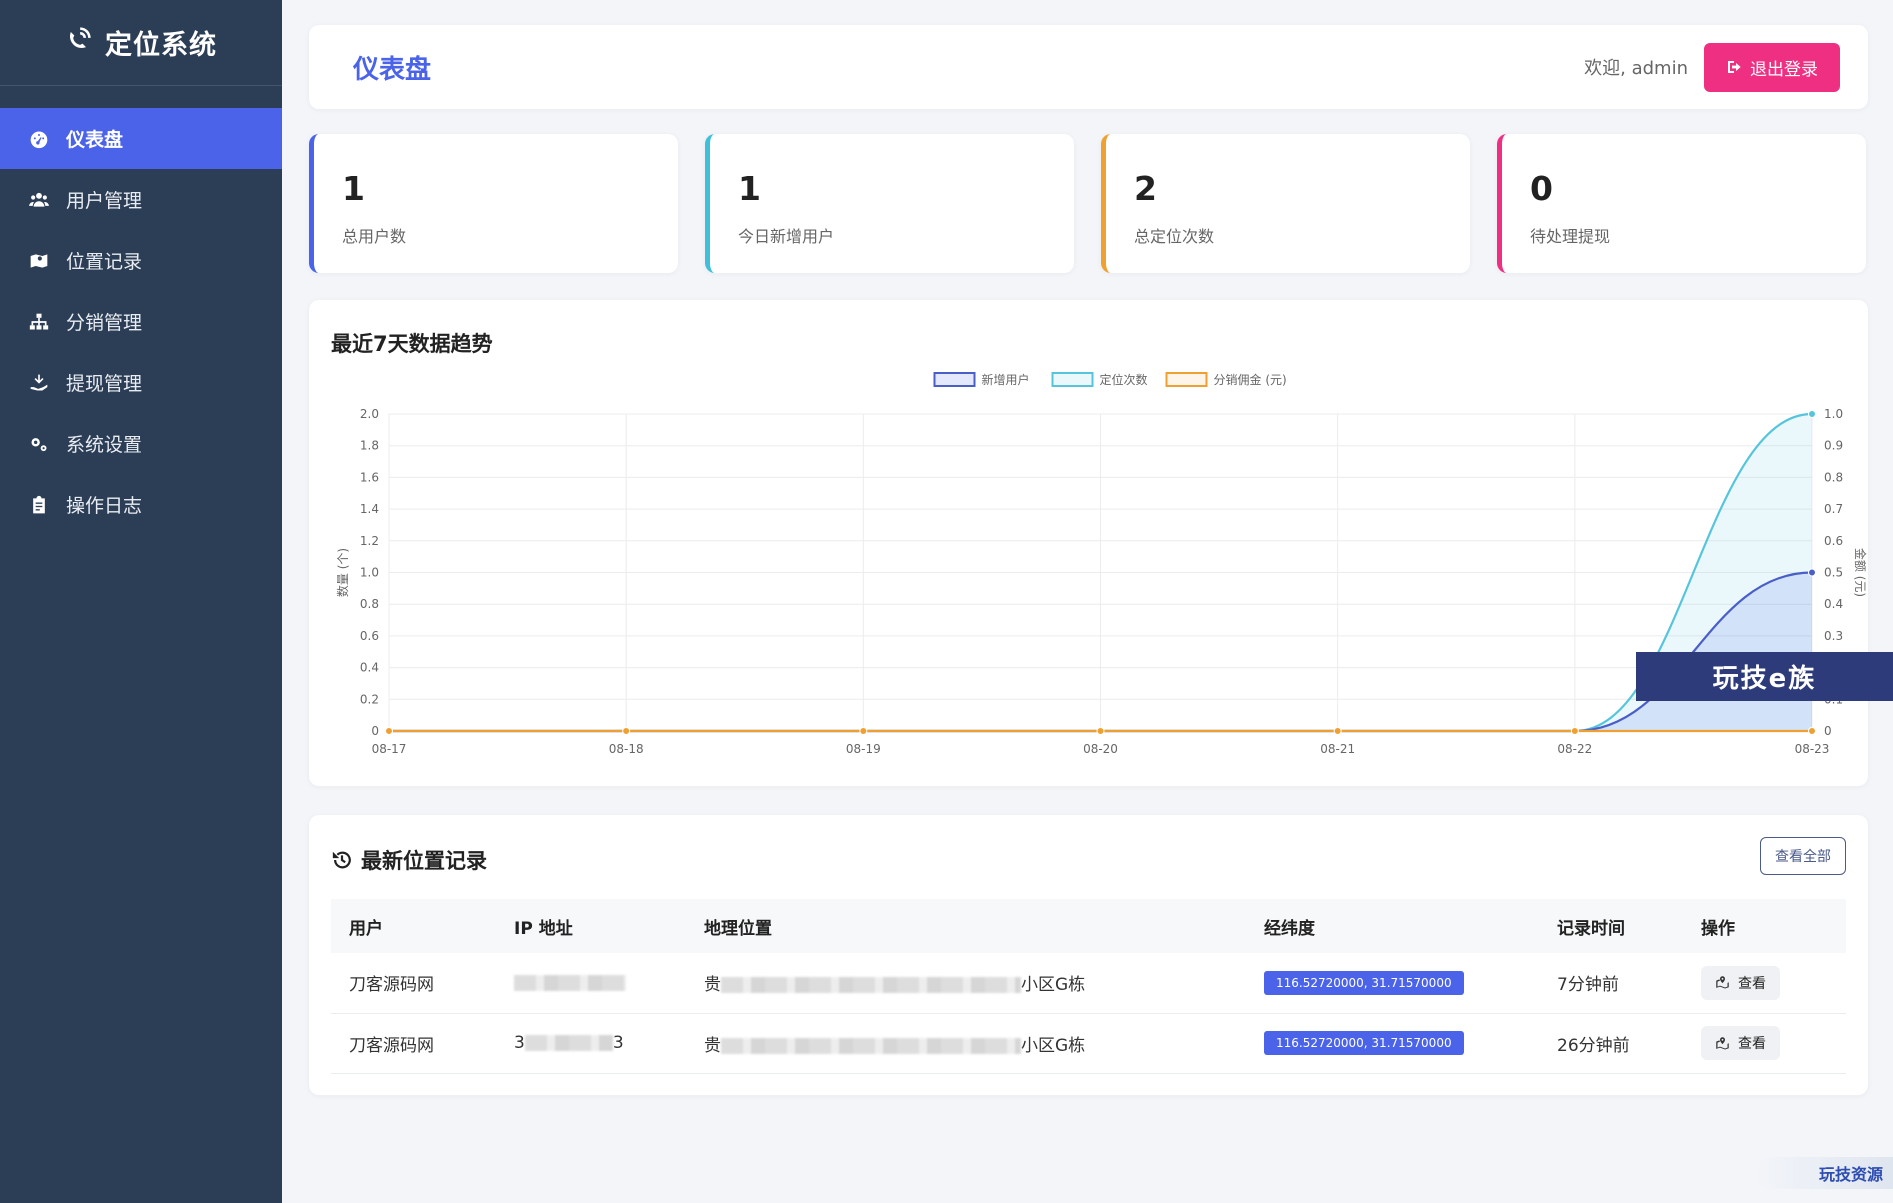 The height and width of the screenshot is (1203, 1893). What do you see at coordinates (369, 699) in the screenshot?
I see `y-tick-label: 0.2` at bounding box center [369, 699].